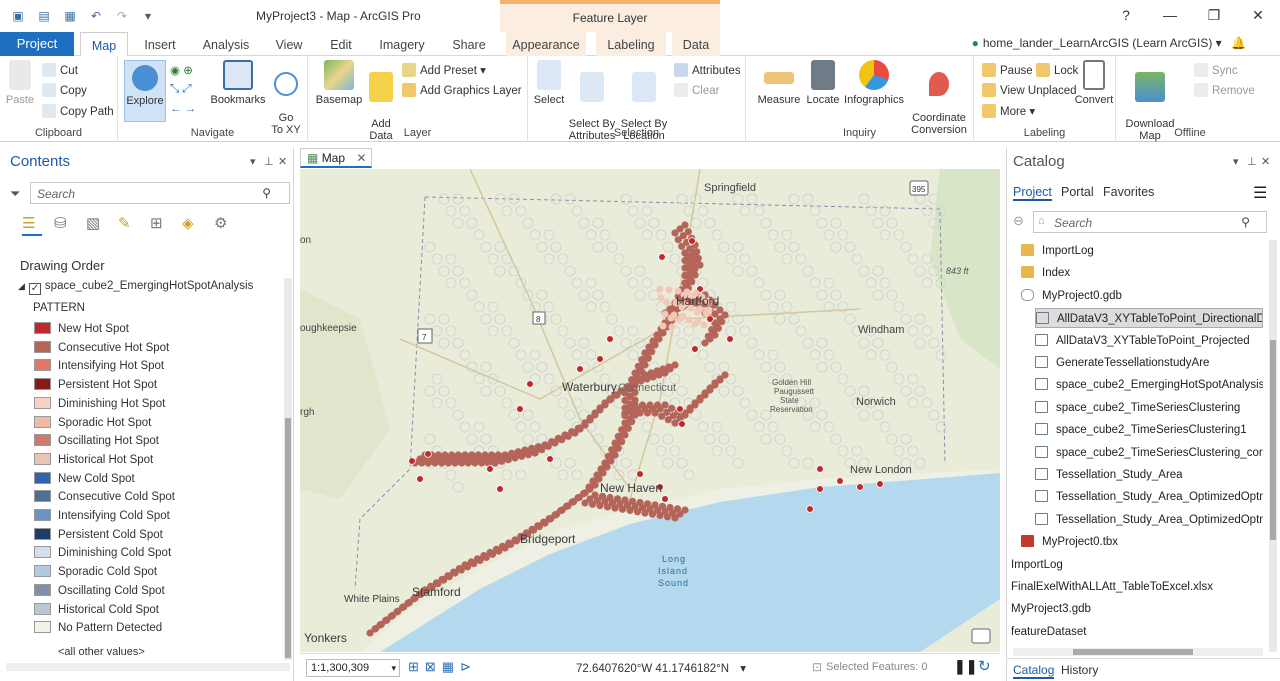 This screenshot has height=681, width=1280. Describe the element at coordinates (339, 83) in the screenshot. I see `basemap-button: Basemap` at that location.